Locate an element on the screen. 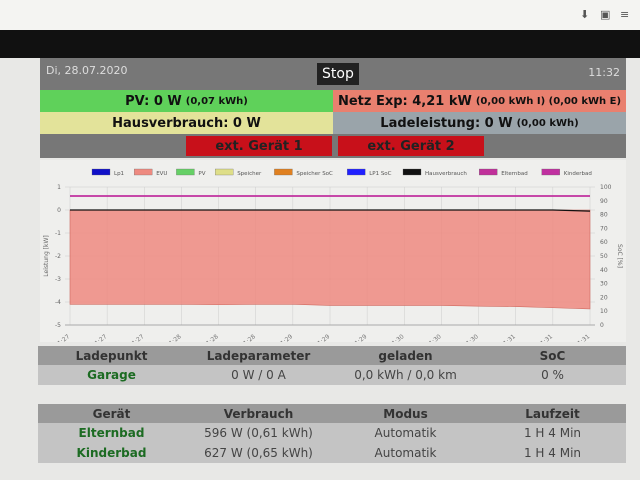 Image resolution: width=640 pixels, height=480 pixels. col-header: Ladepunkt is located at coordinates (111, 355).